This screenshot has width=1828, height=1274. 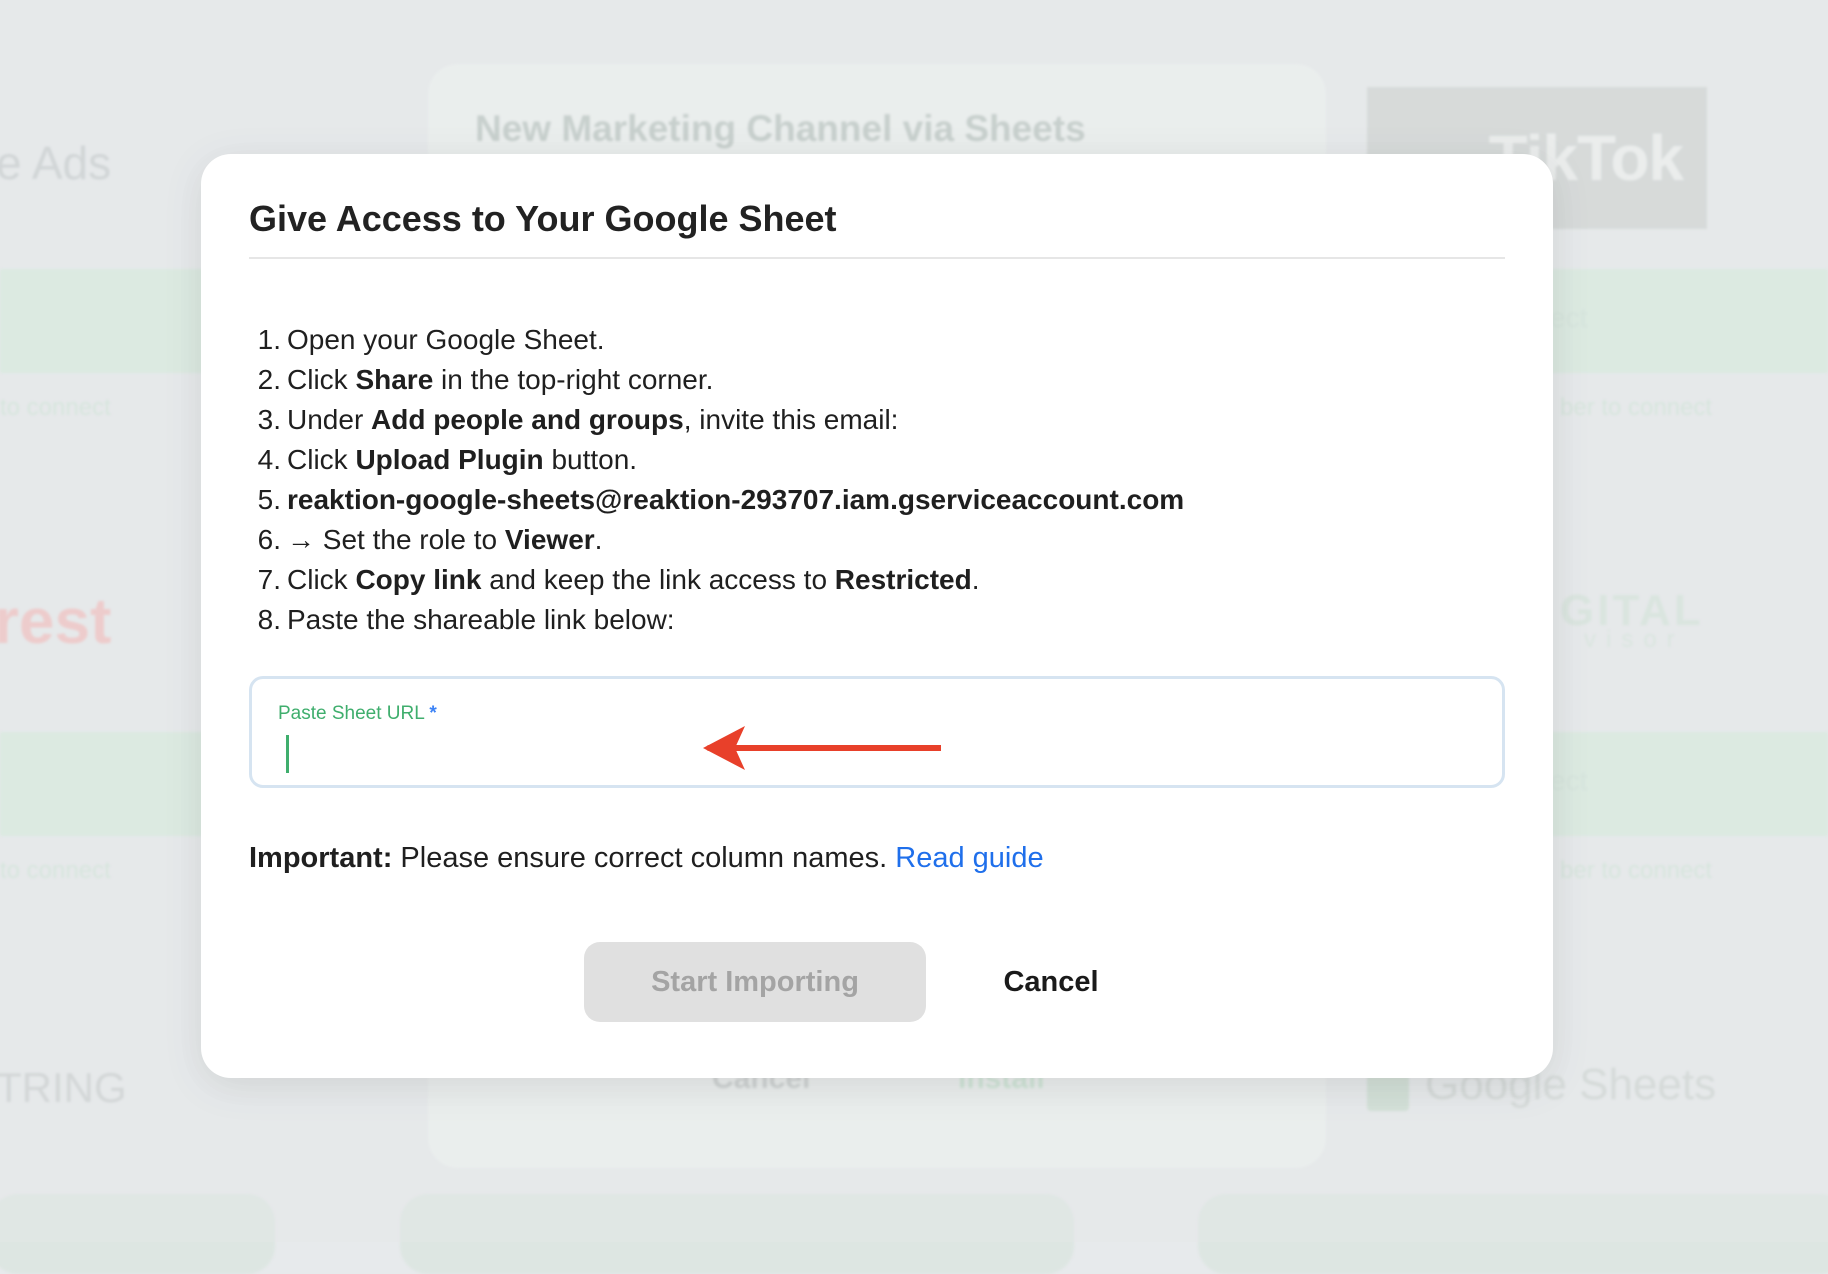 I want to click on instruction-step: 1. Open your Google Sheet., so click(x=431, y=339).